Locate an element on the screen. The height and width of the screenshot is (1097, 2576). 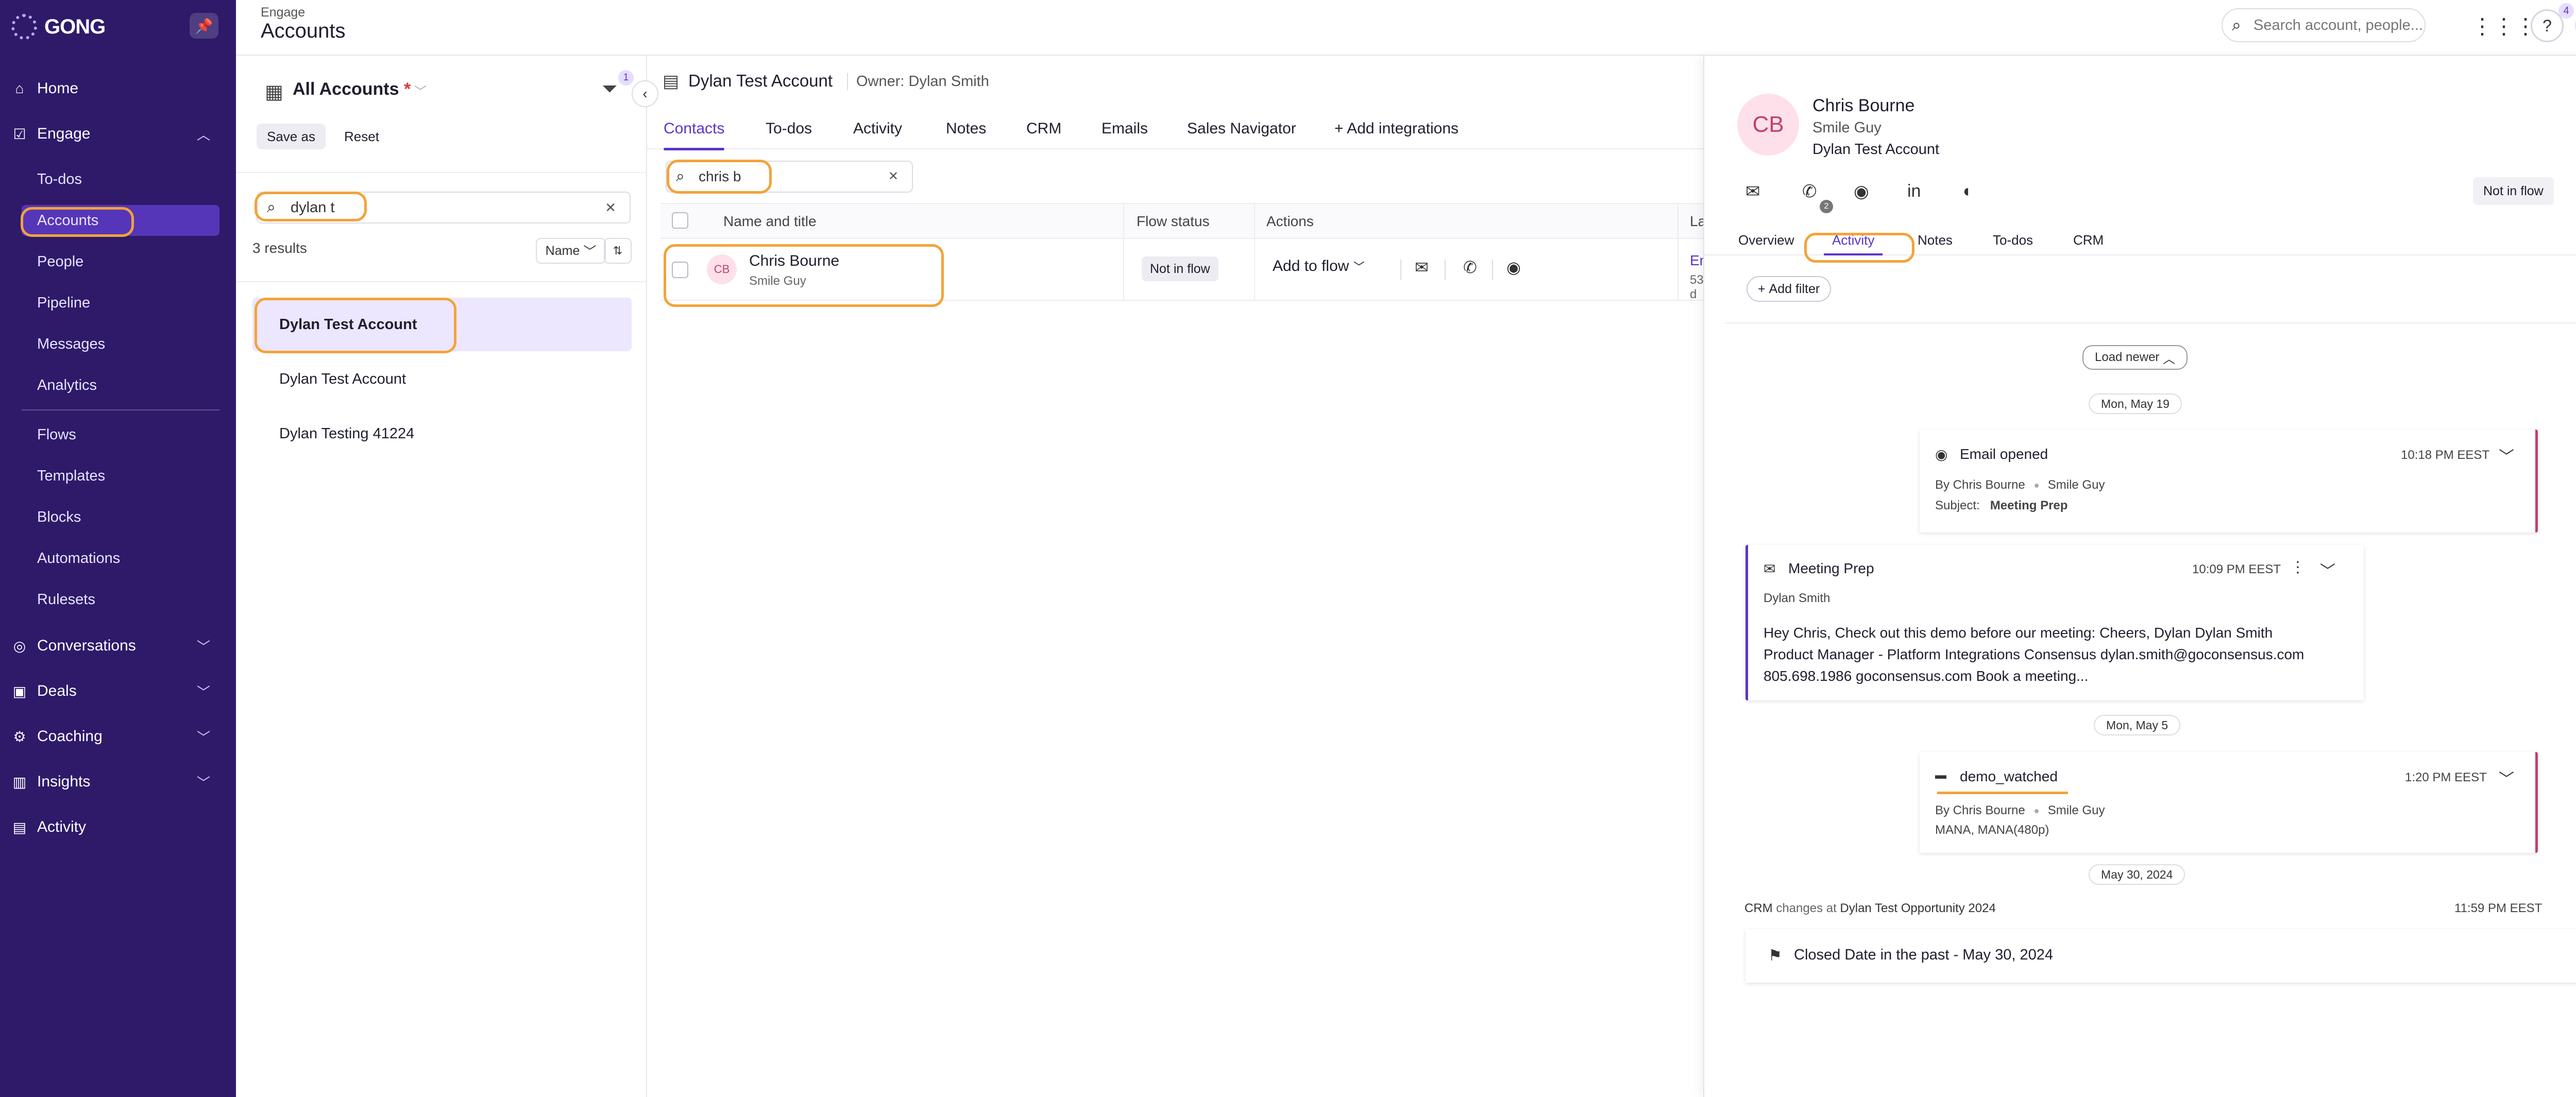
row-checkbox is located at coordinates (680, 270).